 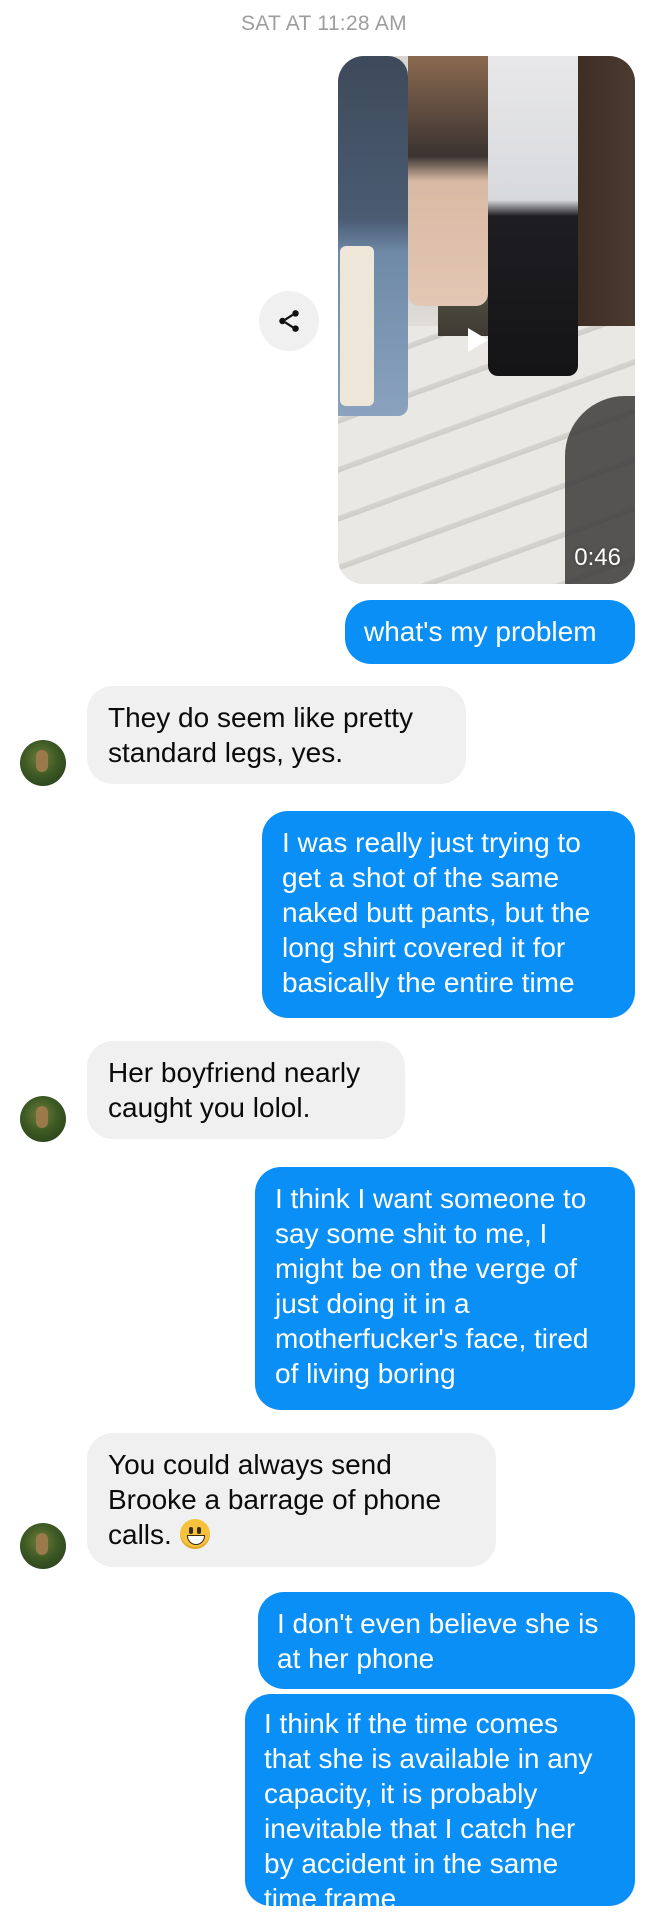 I want to click on video-frame-bag, so click(x=357, y=326).